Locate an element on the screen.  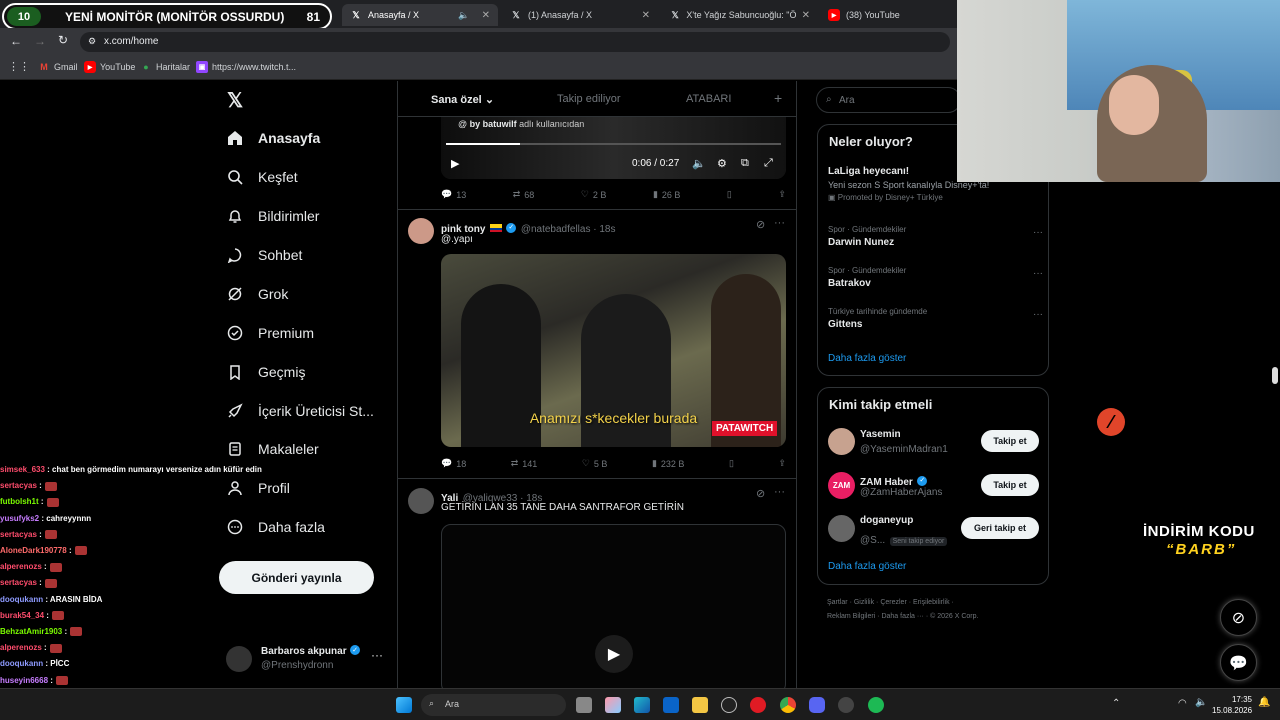
views-button: ▮ 232 B is located at coordinates (668, 463).